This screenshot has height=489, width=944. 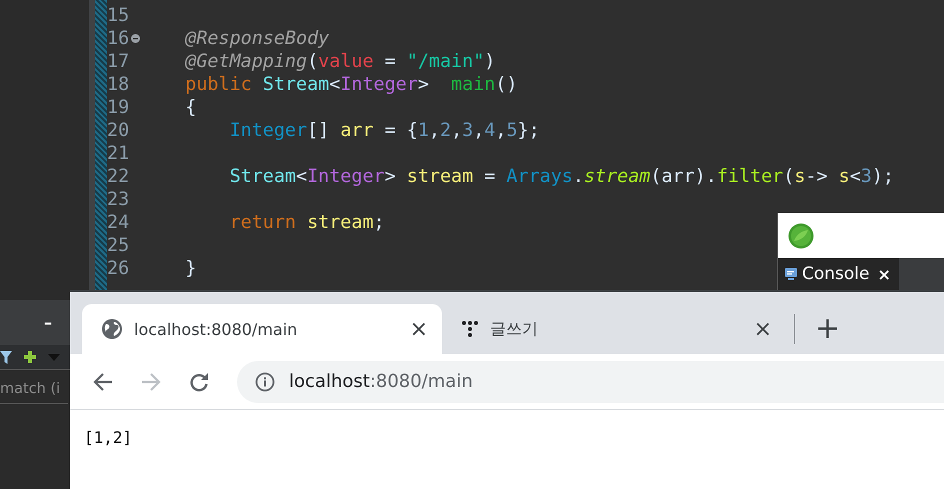 What do you see at coordinates (48, 322) in the screenshot?
I see `minimize-button: –` at bounding box center [48, 322].